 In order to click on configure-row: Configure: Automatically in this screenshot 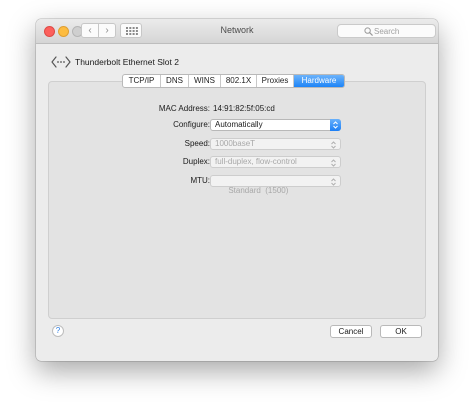, I will do `click(237, 125)`.